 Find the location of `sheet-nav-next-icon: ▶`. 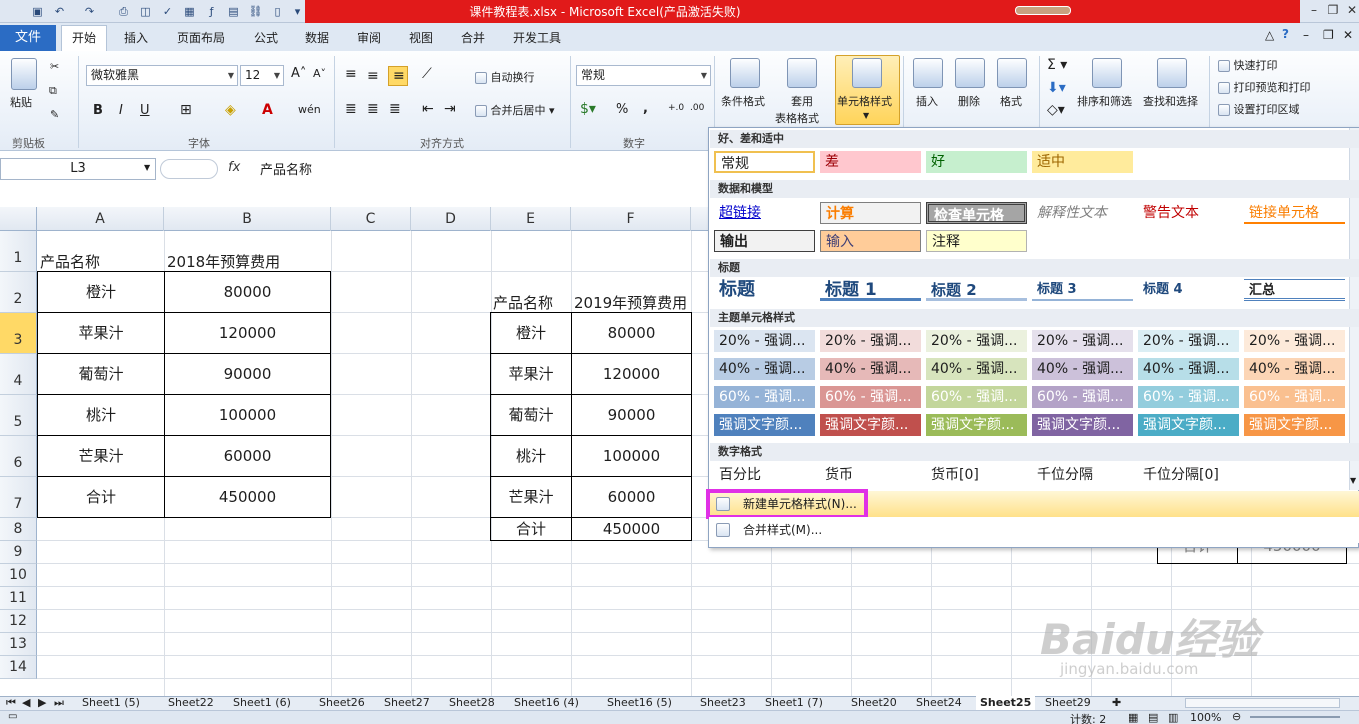

sheet-nav-next-icon: ▶ is located at coordinates (42, 703).